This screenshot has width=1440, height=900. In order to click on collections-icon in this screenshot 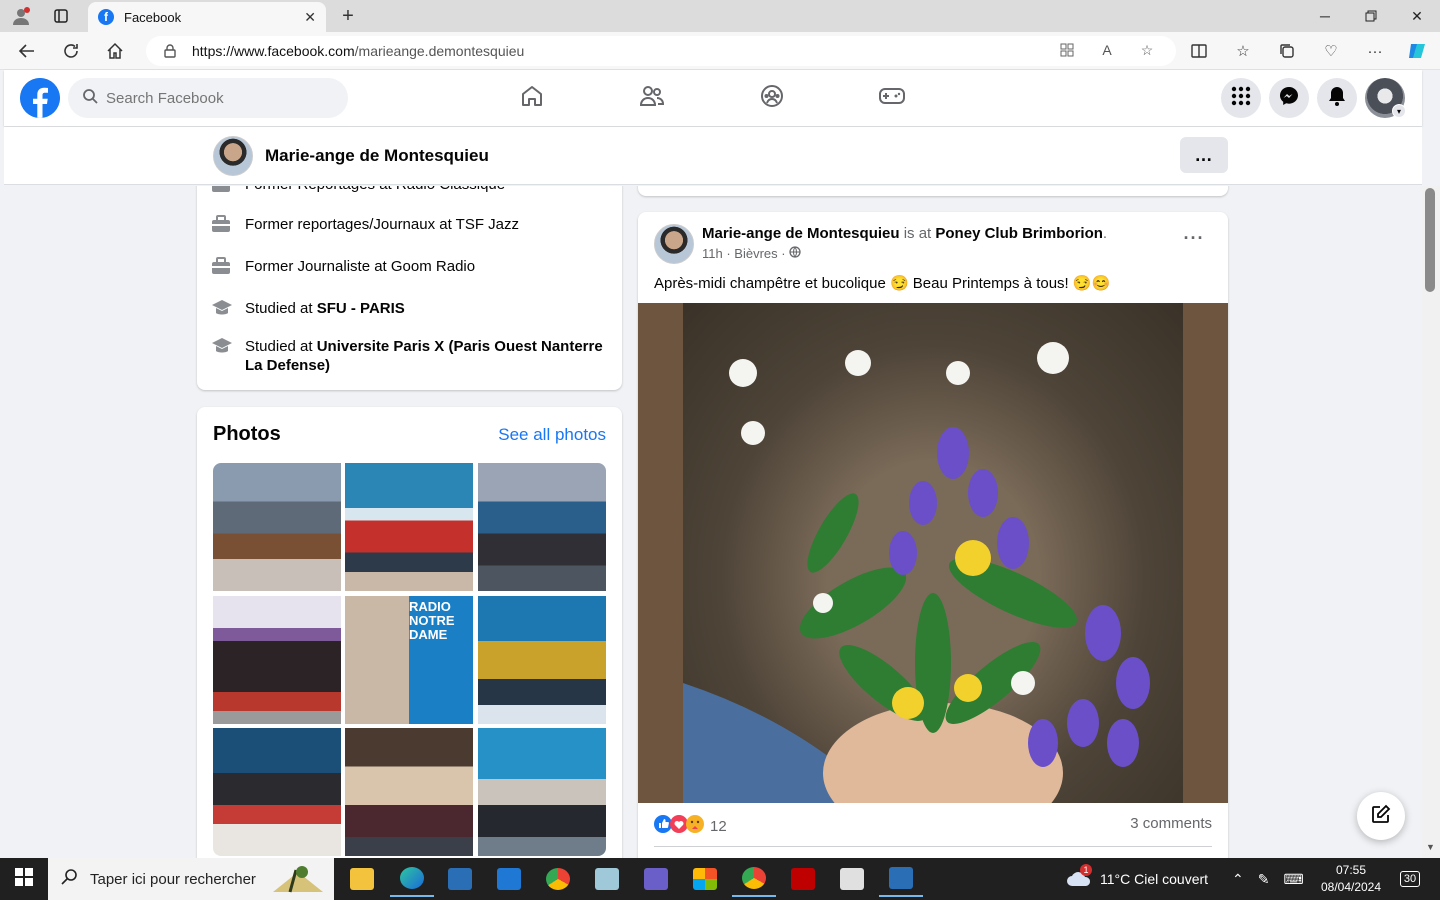, I will do `click(1287, 51)`.